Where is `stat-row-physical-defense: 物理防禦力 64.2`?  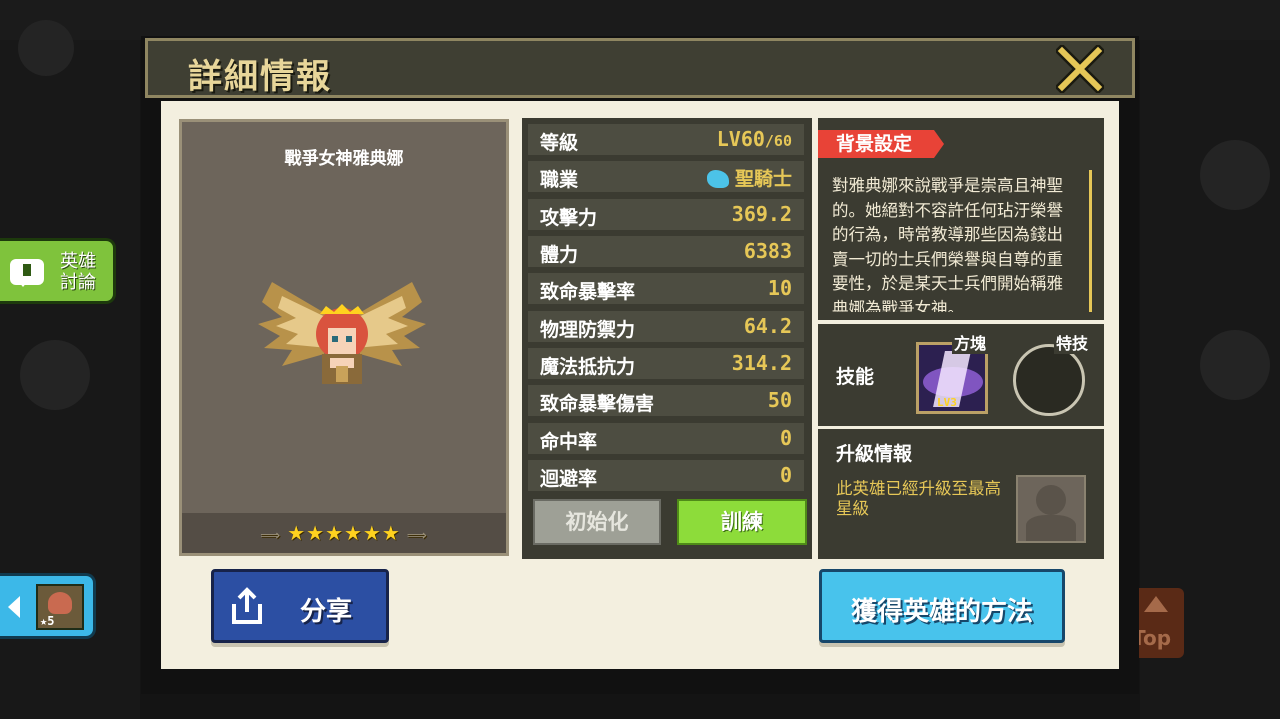
stat-row-physical-defense: 物理防禦力 64.2 is located at coordinates (666, 326).